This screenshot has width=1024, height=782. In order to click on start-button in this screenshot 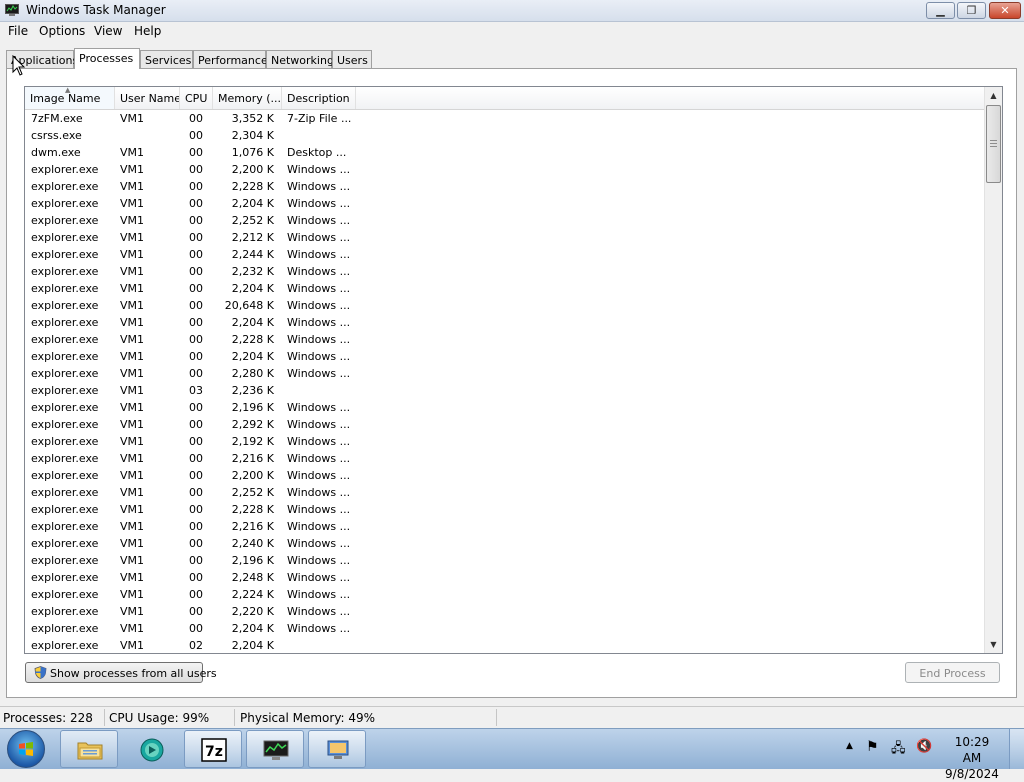, I will do `click(26, 749)`.